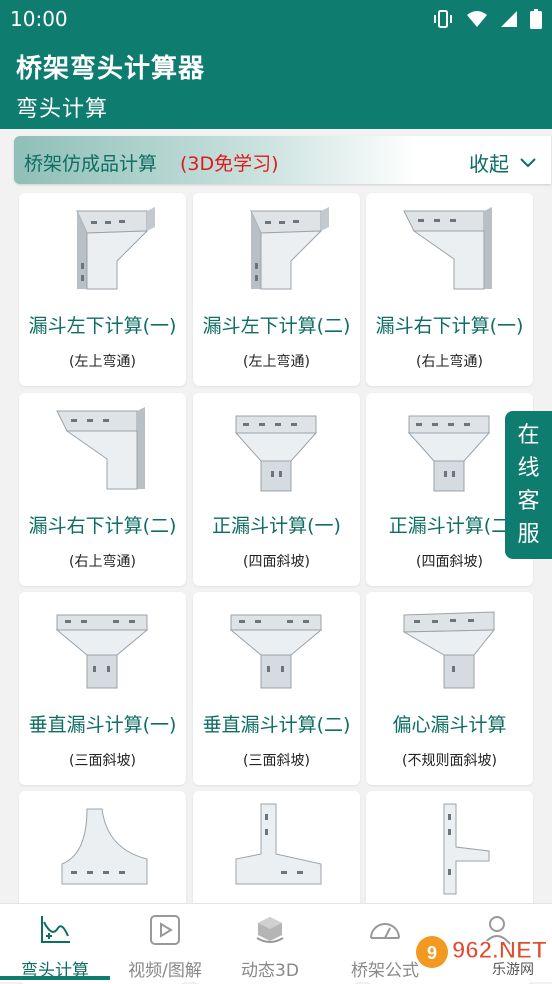 The height and width of the screenshot is (984, 552). I want to click on signal-icon, so click(509, 19).